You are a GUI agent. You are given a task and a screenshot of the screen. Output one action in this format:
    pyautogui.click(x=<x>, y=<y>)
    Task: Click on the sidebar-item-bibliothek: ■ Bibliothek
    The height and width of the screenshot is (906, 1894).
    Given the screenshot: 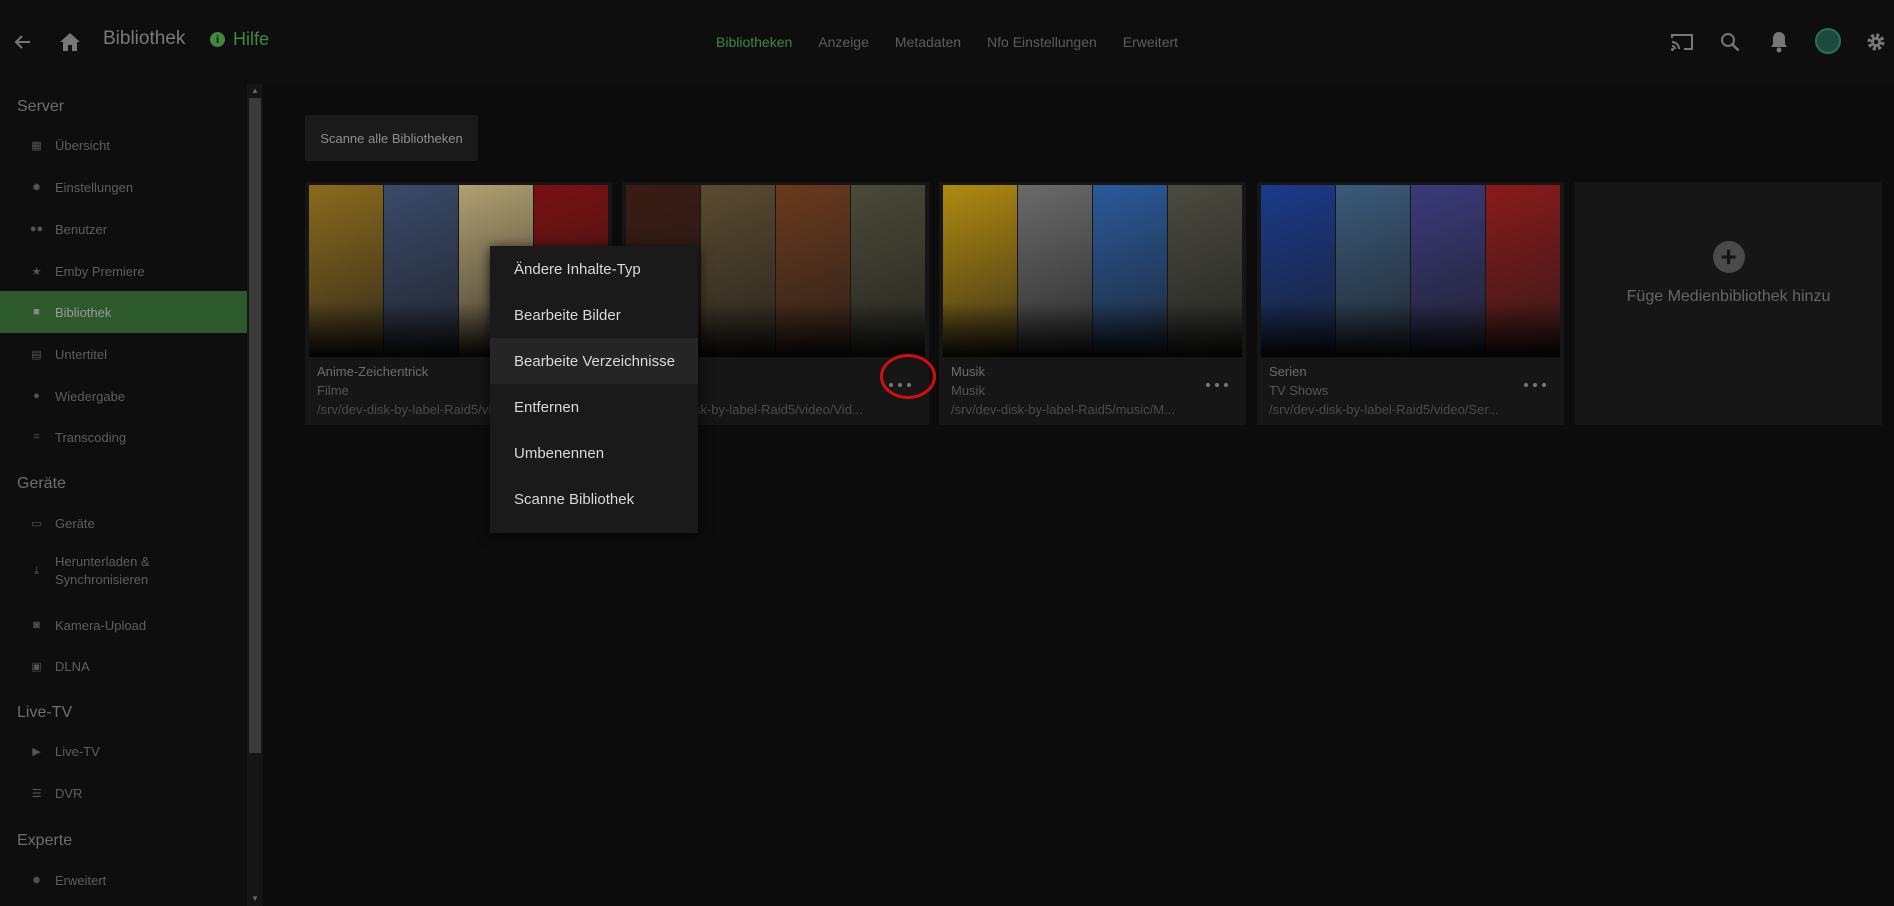 What is the action you would take?
    pyautogui.click(x=123, y=312)
    